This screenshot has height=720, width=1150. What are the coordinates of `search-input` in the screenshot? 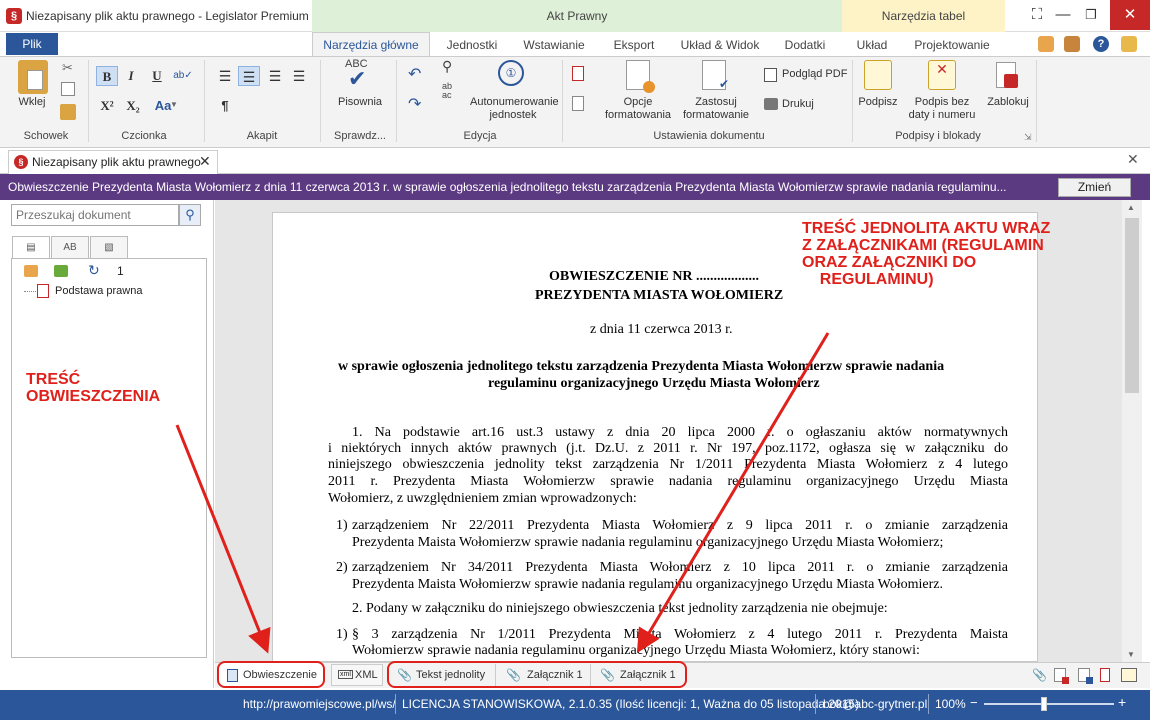 It's located at (95, 215).